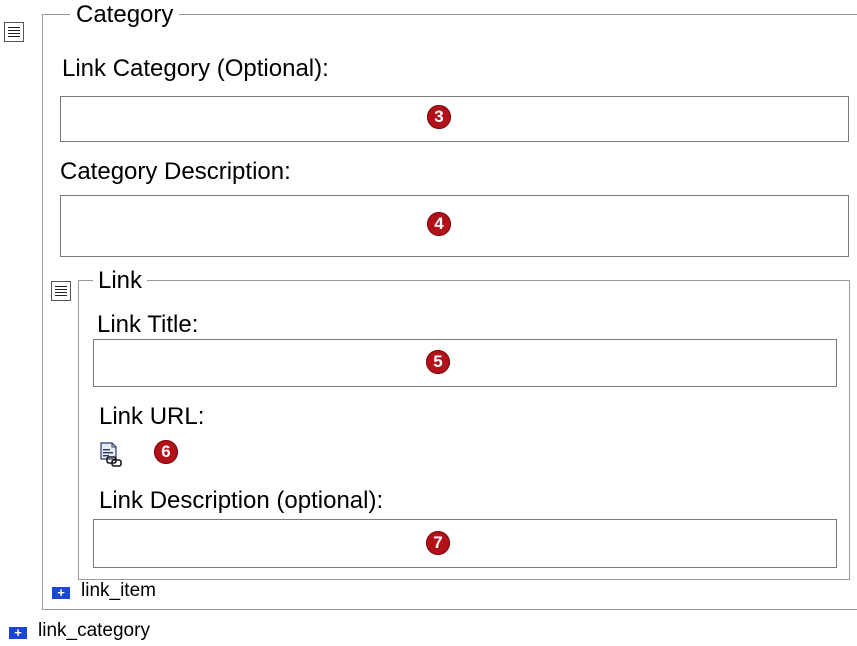 Image resolution: width=857 pixels, height=646 pixels. Describe the element at coordinates (439, 117) in the screenshot. I see `link-category-field-badge: 3` at that location.